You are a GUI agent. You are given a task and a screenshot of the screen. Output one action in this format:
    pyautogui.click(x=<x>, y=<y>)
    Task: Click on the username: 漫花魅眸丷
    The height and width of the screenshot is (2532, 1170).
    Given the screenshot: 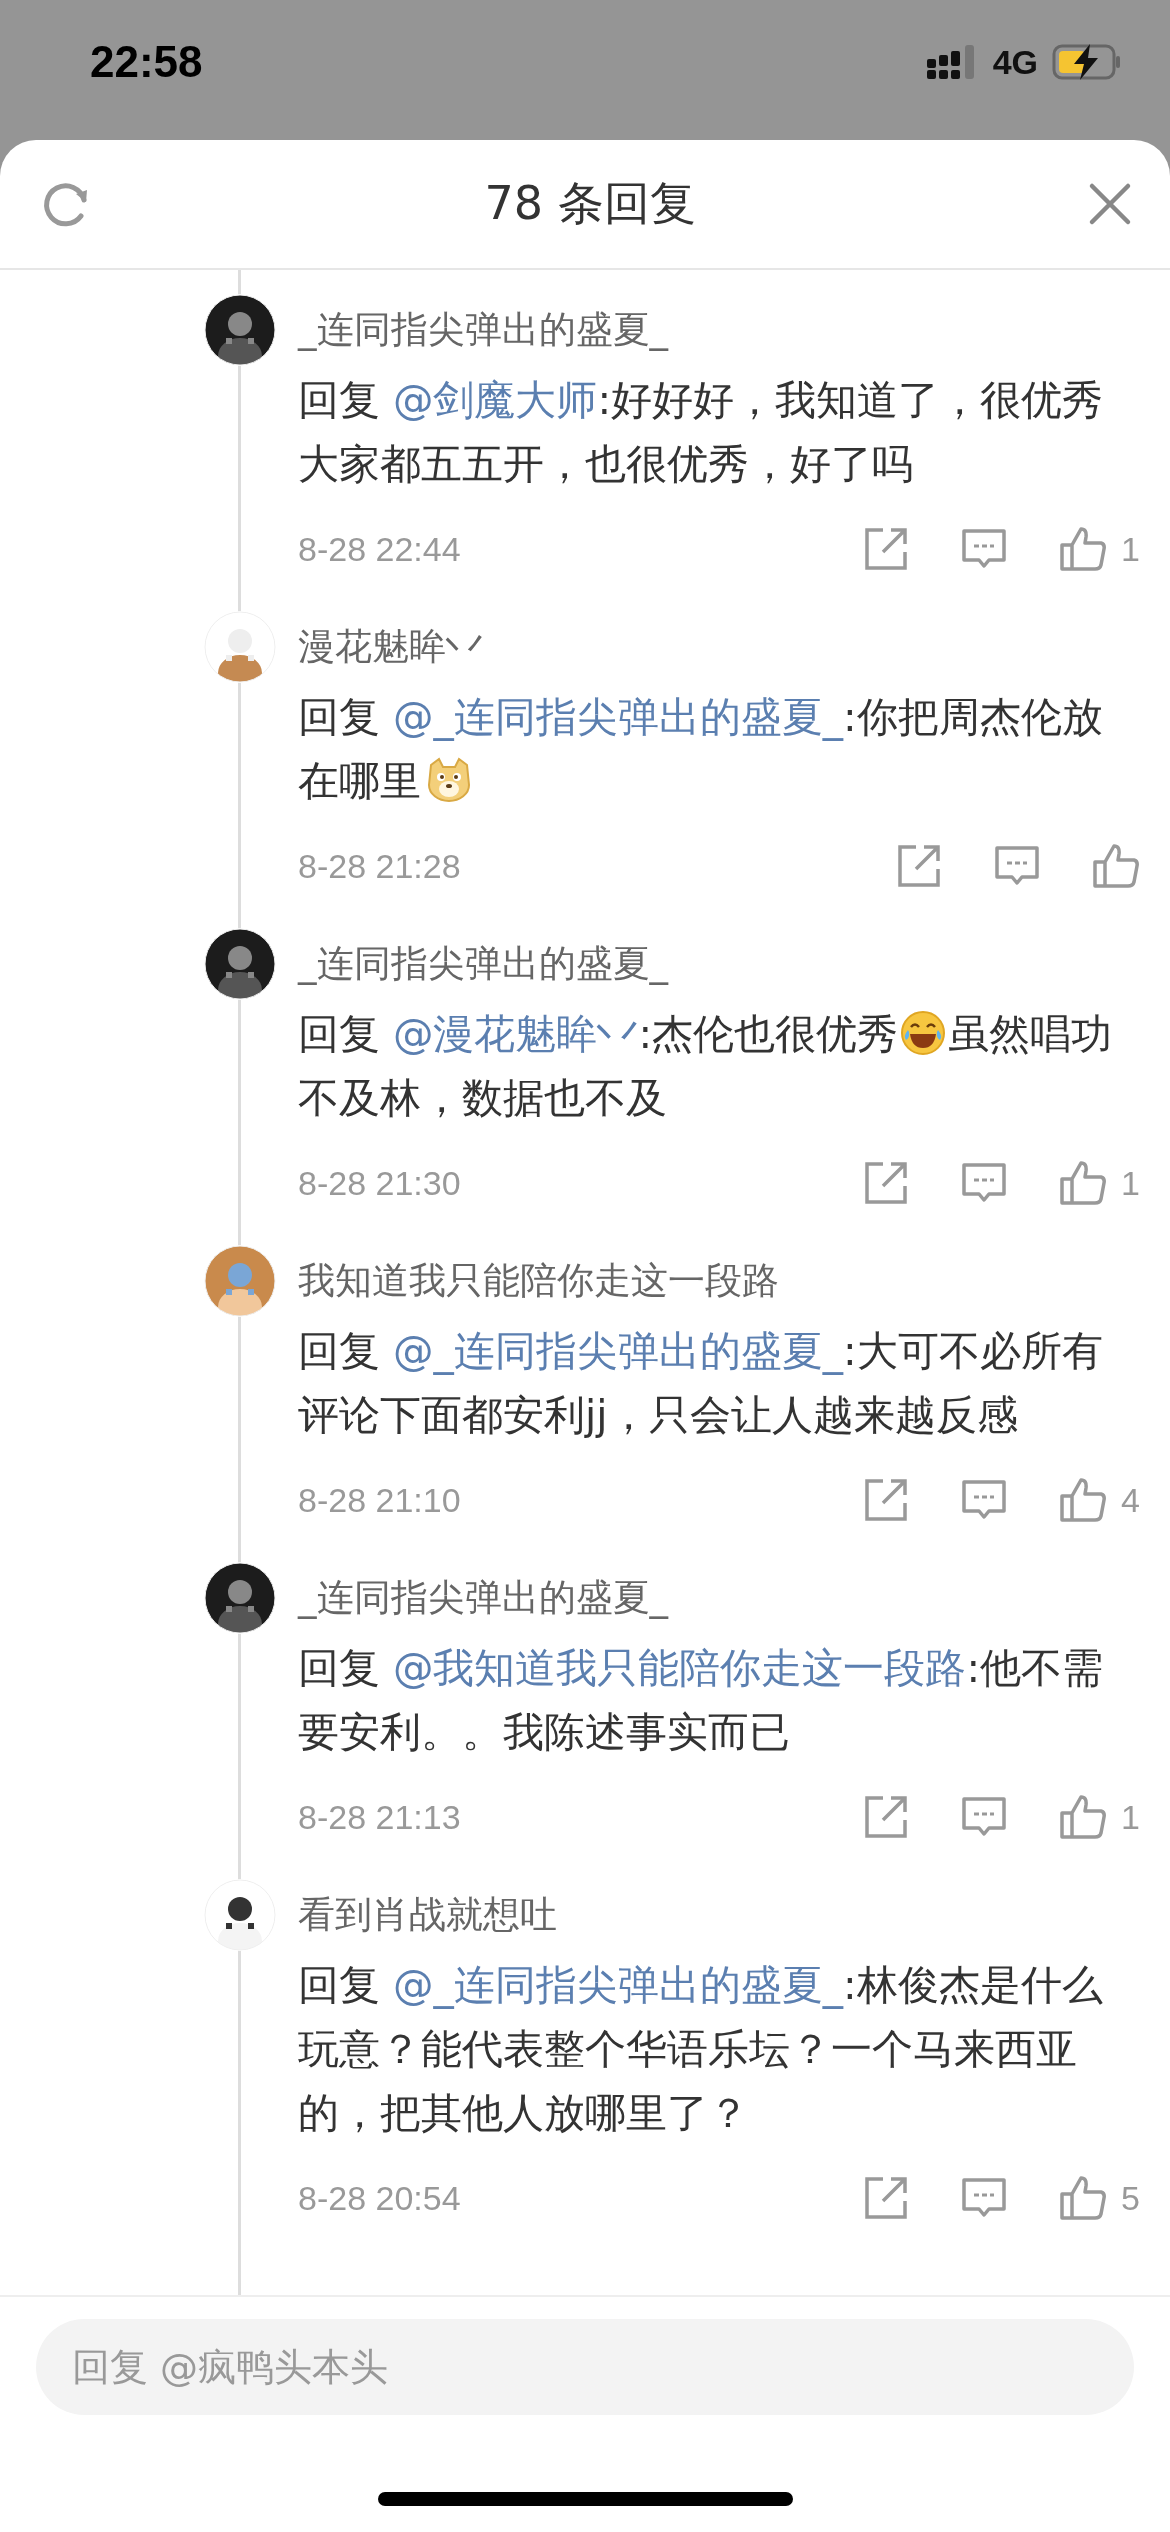 What is the action you would take?
    pyautogui.click(x=719, y=647)
    